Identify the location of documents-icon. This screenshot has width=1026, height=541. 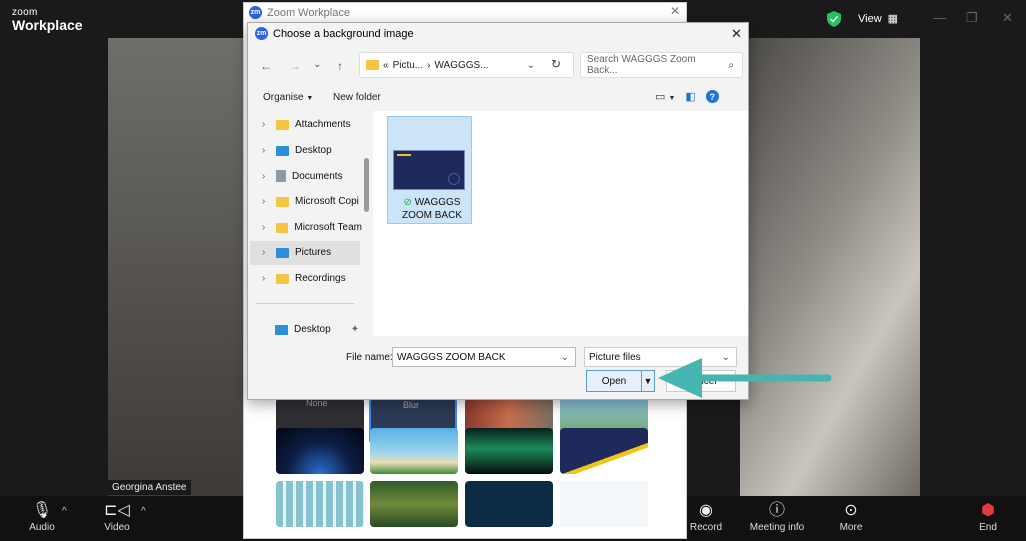
(281, 176).